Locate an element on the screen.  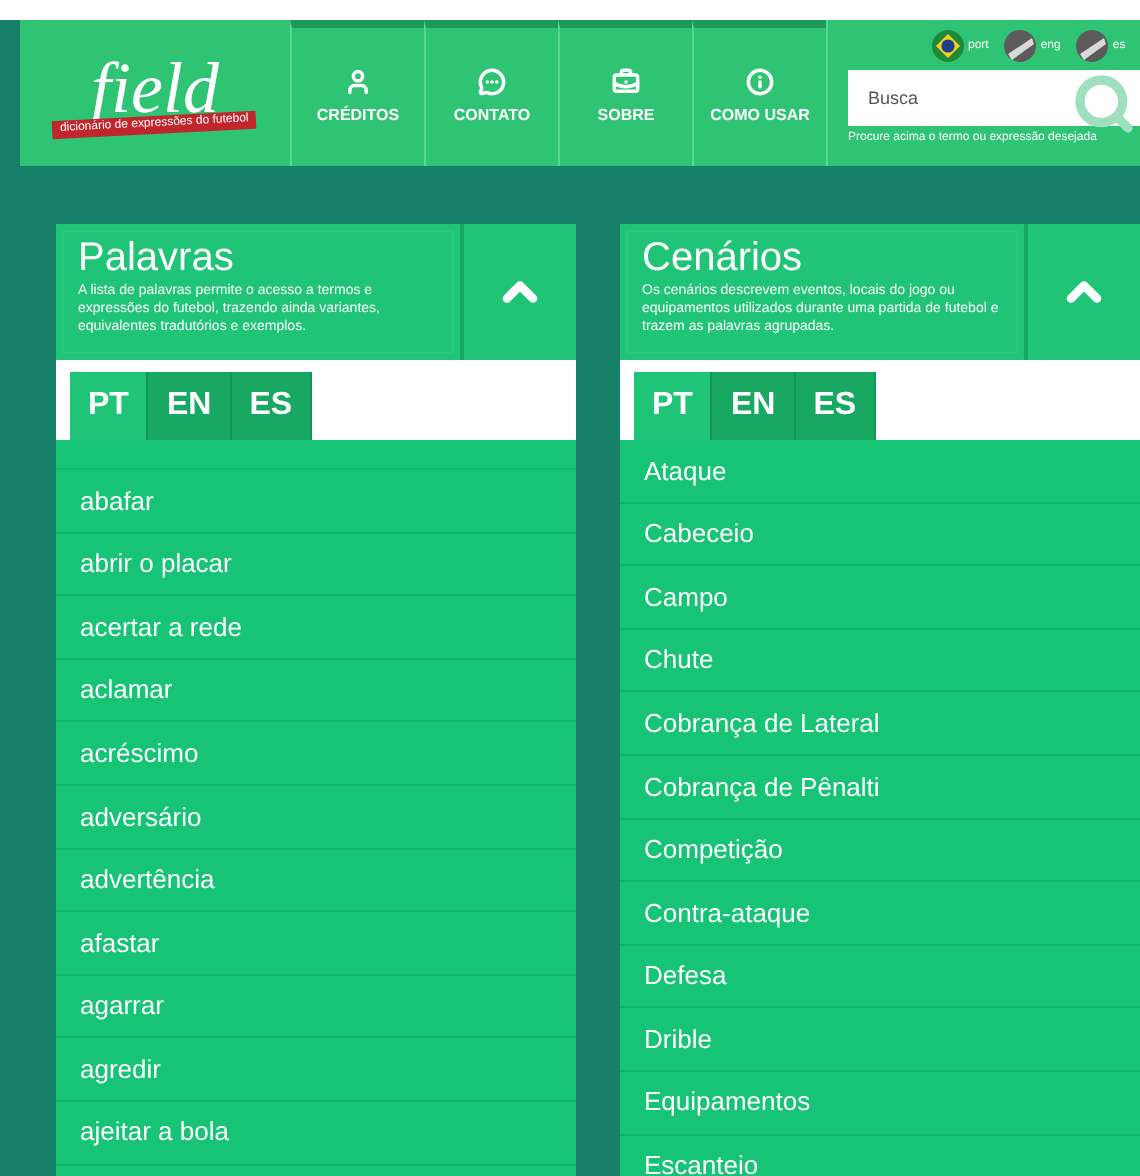
list-item: Campo is located at coordinates (880, 598).